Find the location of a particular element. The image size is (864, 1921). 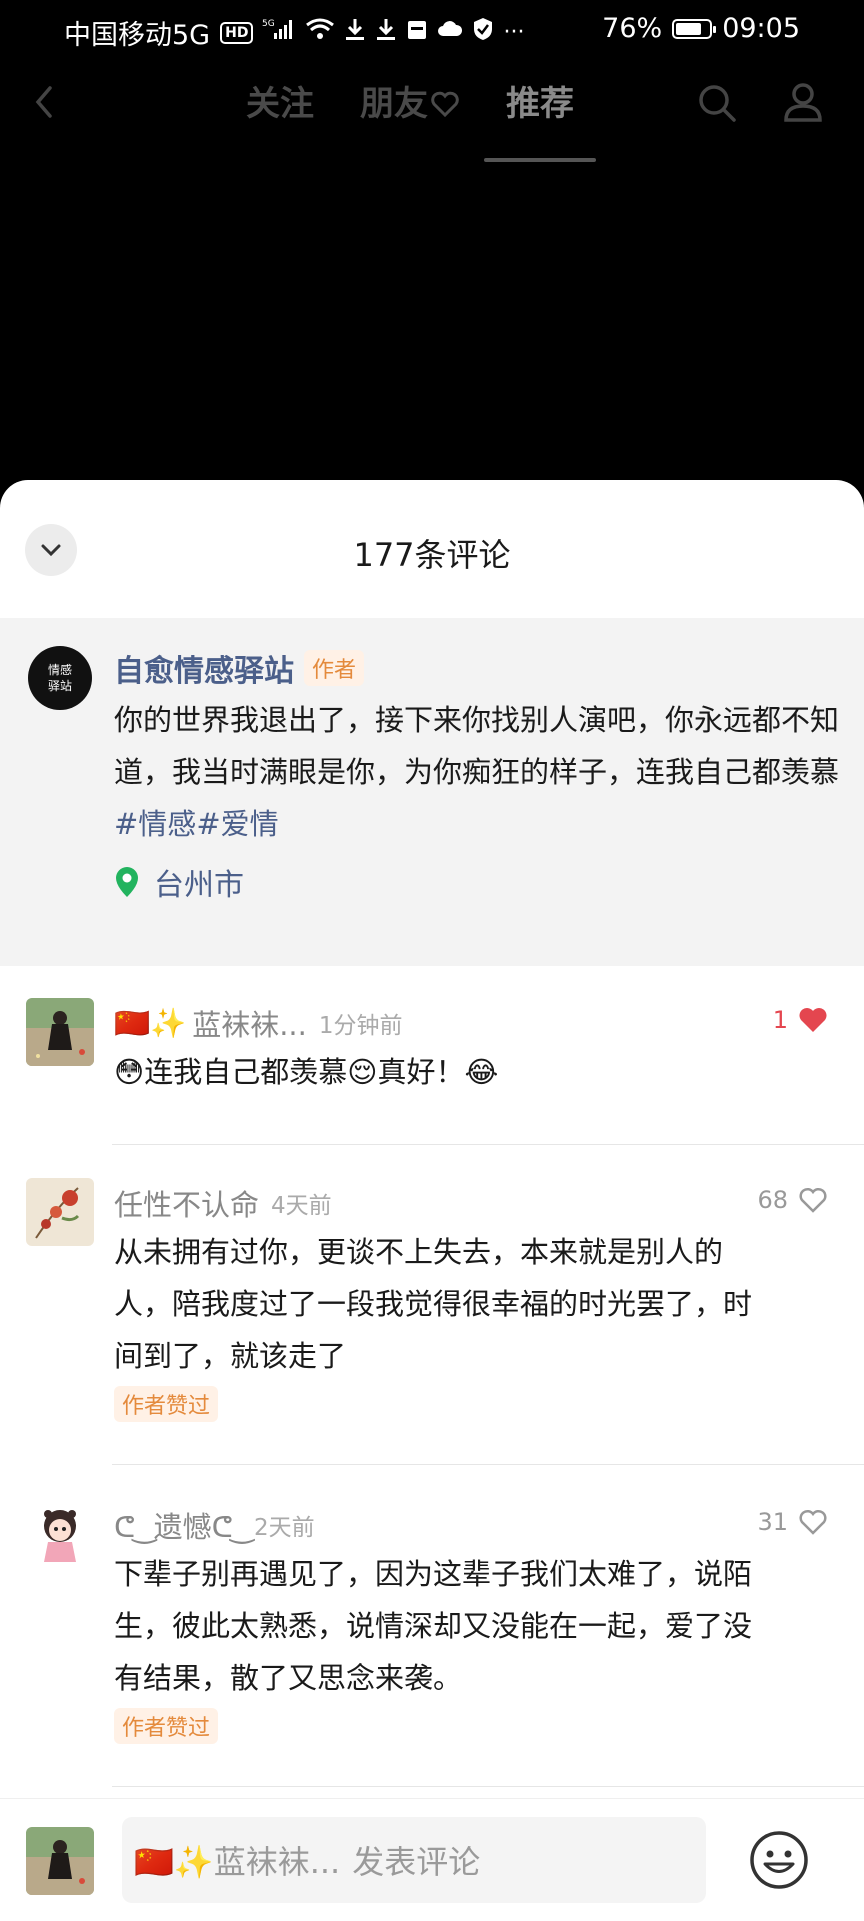

calendar-icon is located at coordinates (417, 32).